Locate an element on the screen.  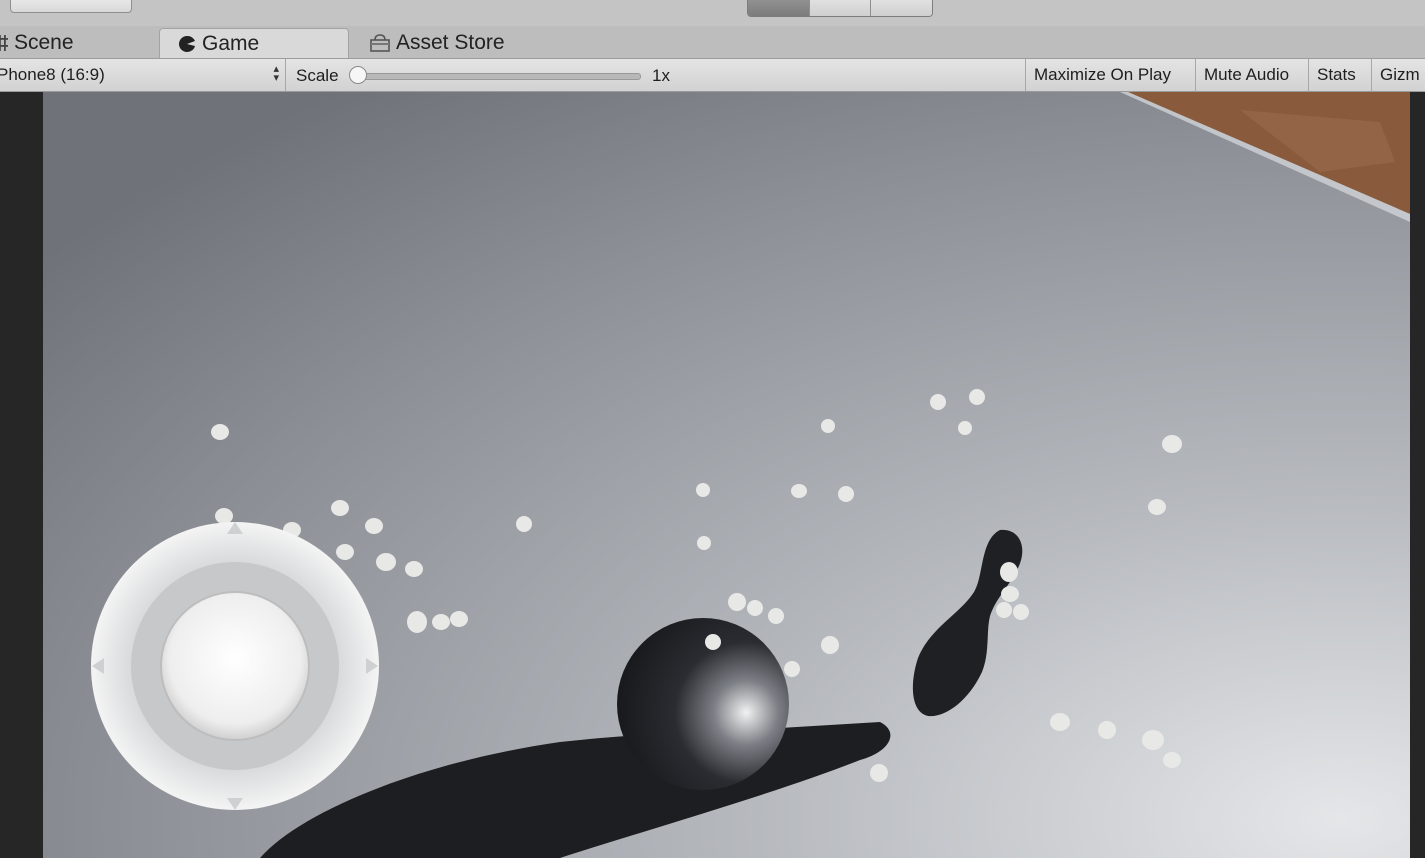
scale-slider-thumb is located at coordinates (358, 75).